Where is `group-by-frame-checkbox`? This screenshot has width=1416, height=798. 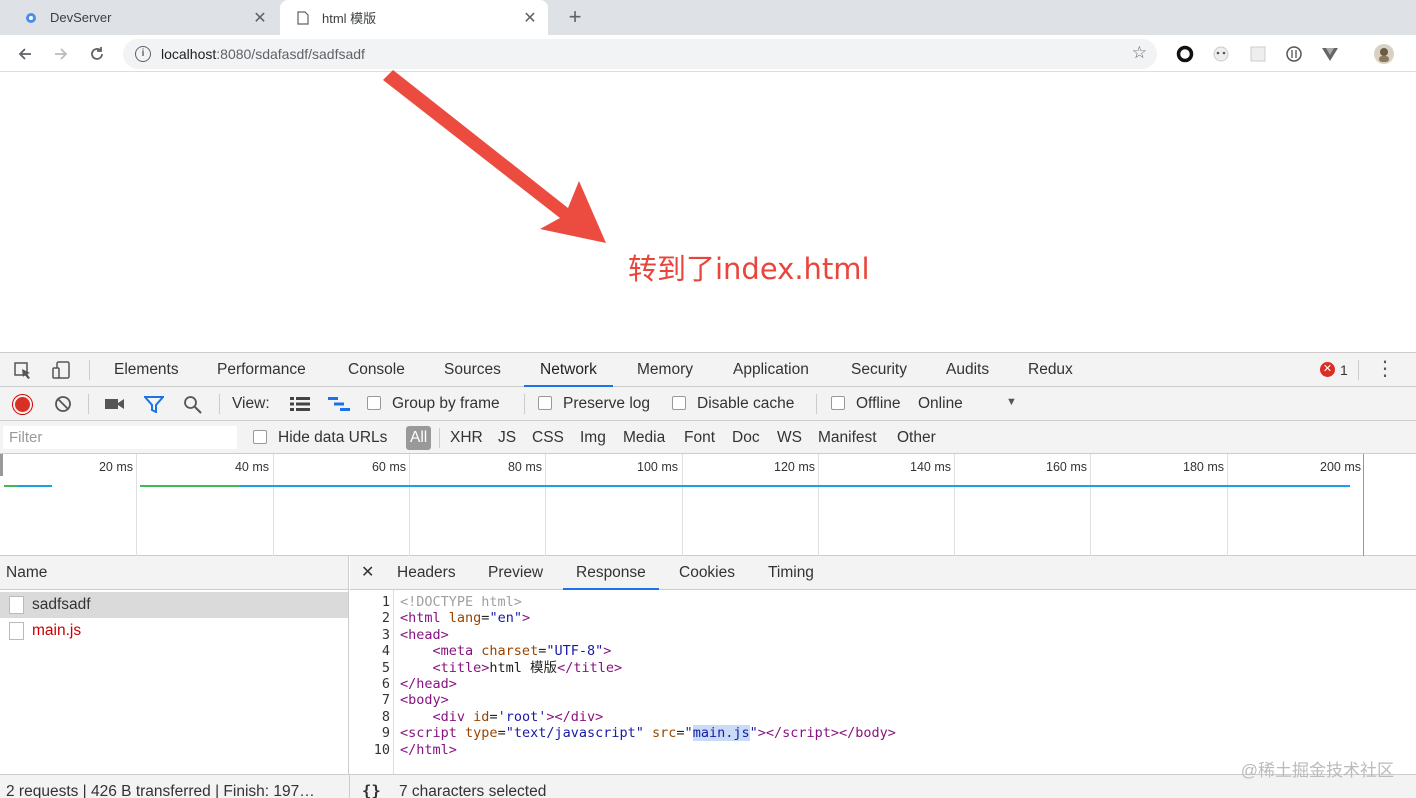
group-by-frame-checkbox is located at coordinates (374, 403).